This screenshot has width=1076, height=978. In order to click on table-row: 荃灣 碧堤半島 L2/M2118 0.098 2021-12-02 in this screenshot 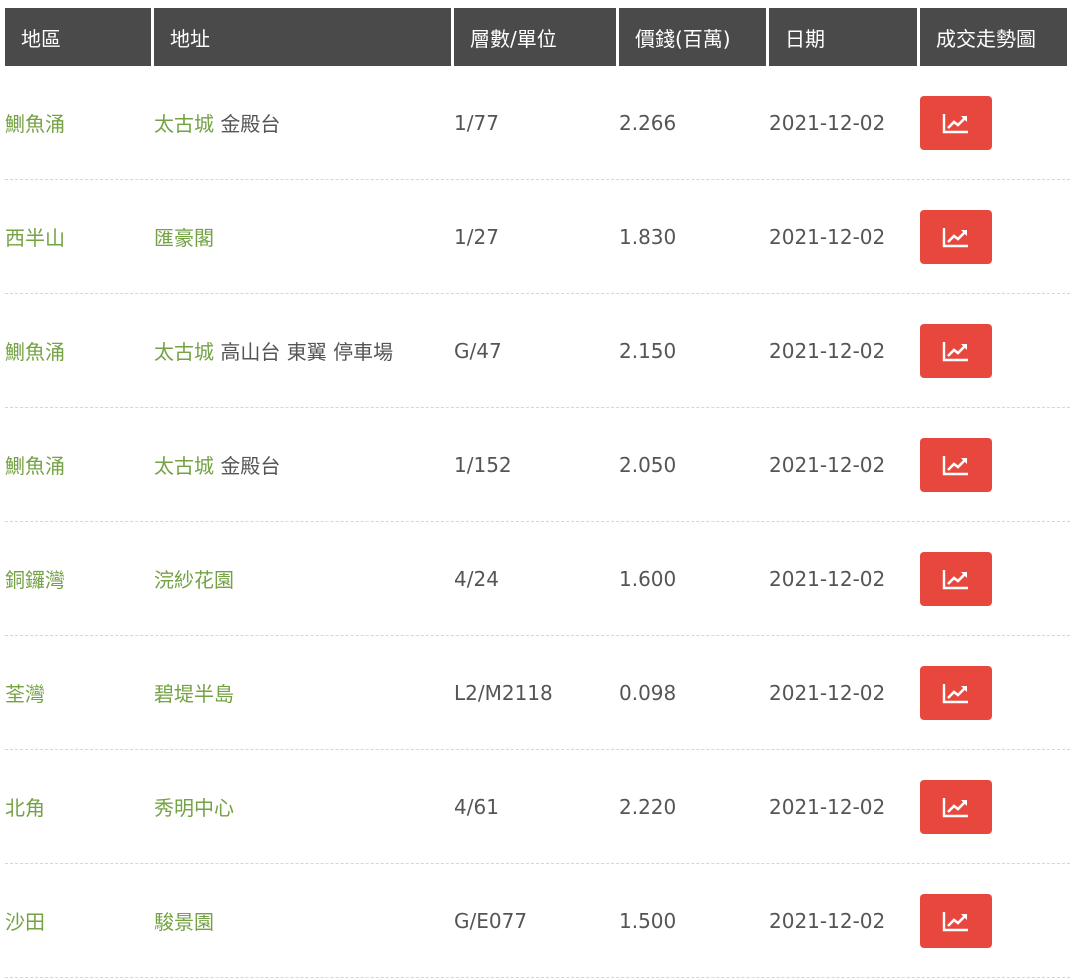, I will do `click(537, 693)`.